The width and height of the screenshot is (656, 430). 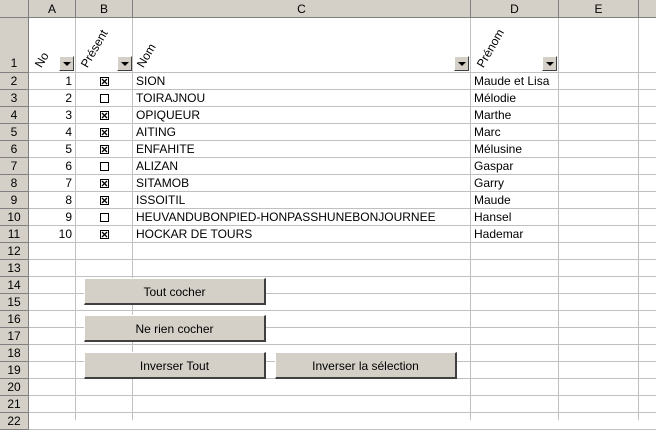 I want to click on tout-cocher-button: Tout cocher, so click(x=175, y=291).